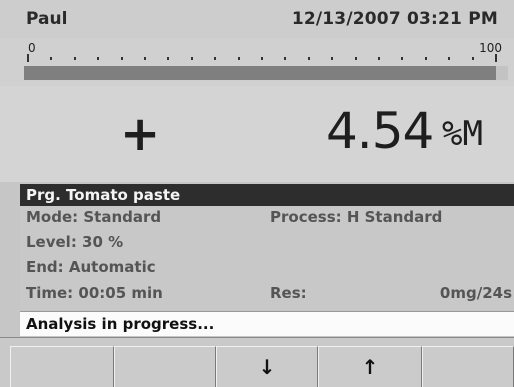  What do you see at coordinates (103, 195) in the screenshot?
I see `program-title: Prg. Tomato paste` at bounding box center [103, 195].